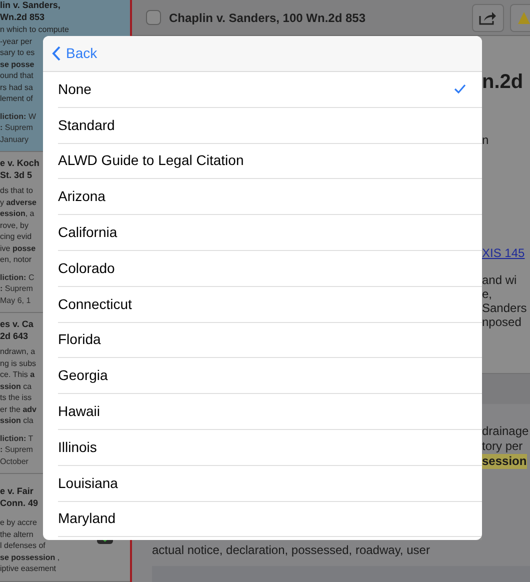  I want to click on document-title: Chaplin v. Sanders, 100 Wn.2d 853, so click(267, 18).